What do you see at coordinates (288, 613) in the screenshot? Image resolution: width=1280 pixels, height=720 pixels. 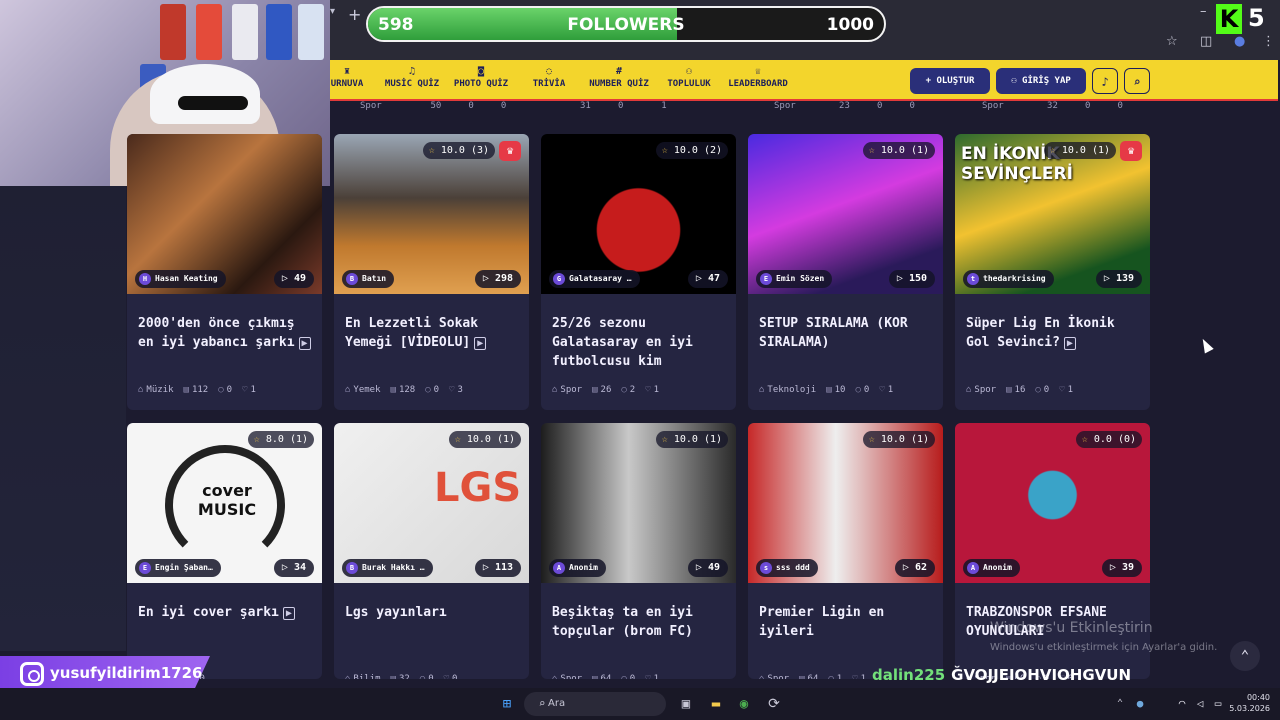 I see `video-icon: ▶` at bounding box center [288, 613].